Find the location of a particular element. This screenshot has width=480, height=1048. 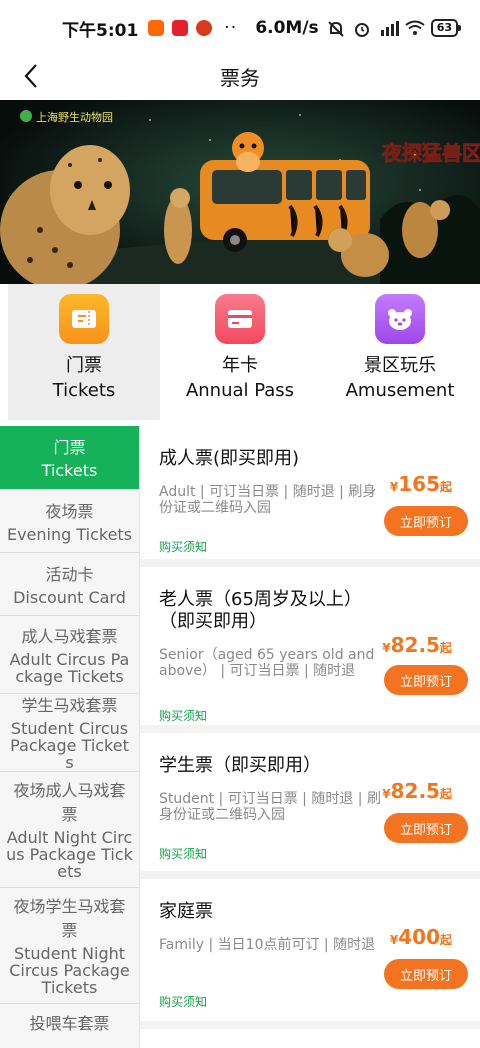

ticket-description: Family | 当日10点前可订 | 随时退 is located at coordinates (267, 945).